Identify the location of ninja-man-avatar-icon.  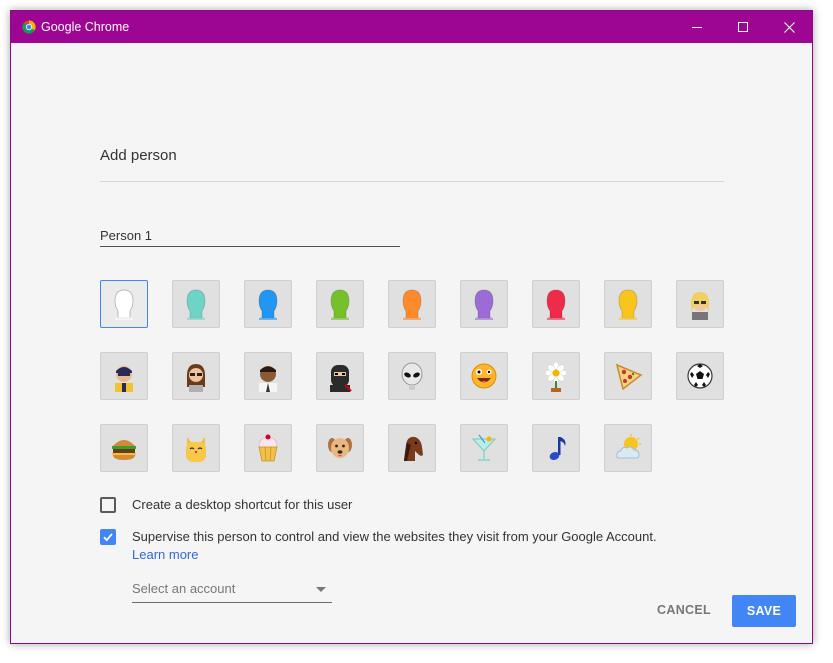
(124, 379).